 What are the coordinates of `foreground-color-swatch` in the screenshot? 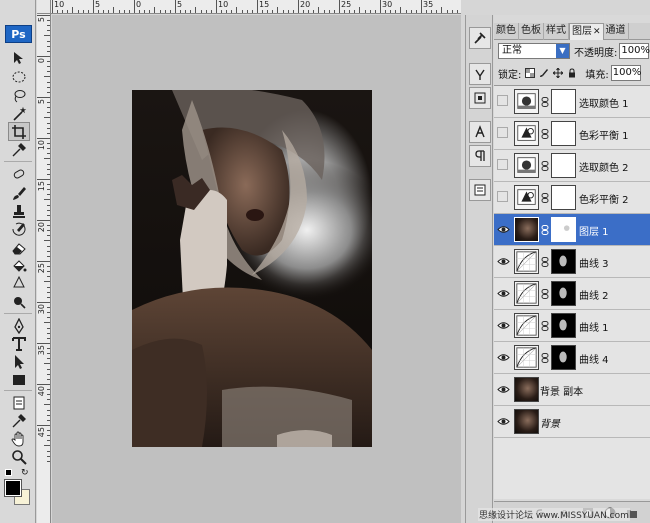 It's located at (13, 488).